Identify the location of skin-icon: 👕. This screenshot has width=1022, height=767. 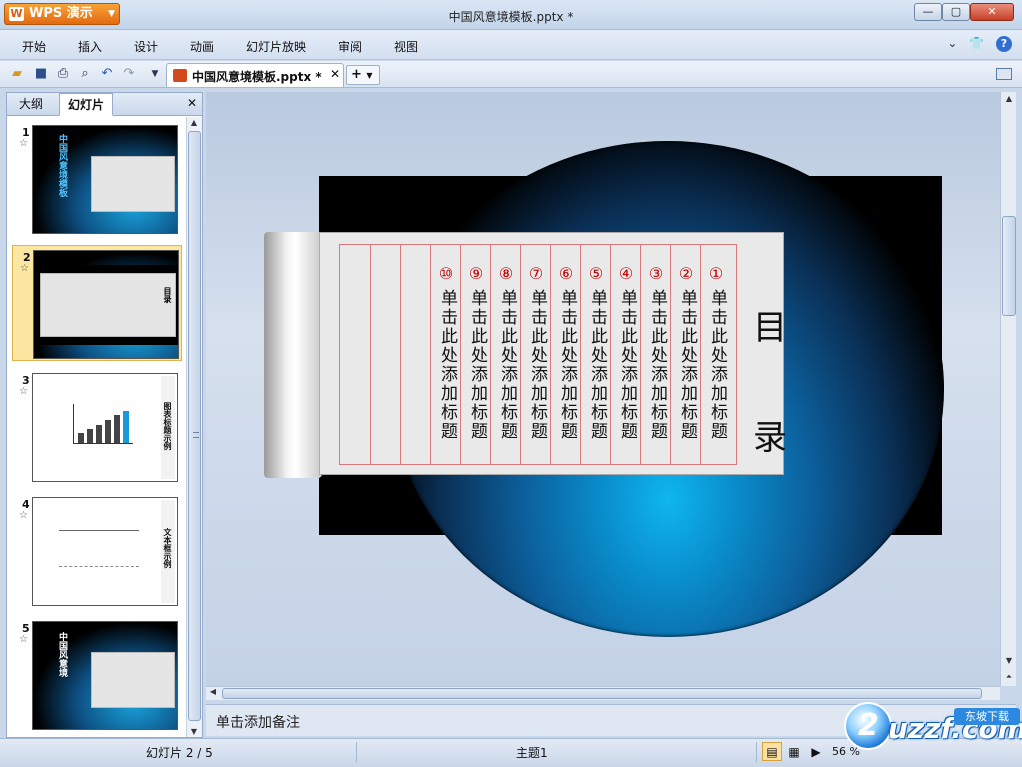
(976, 43).